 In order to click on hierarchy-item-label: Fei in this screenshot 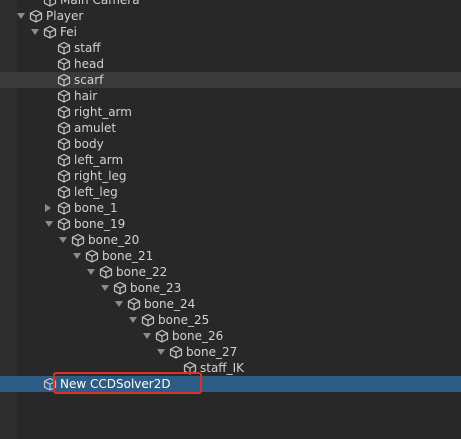, I will do `click(68, 32)`.